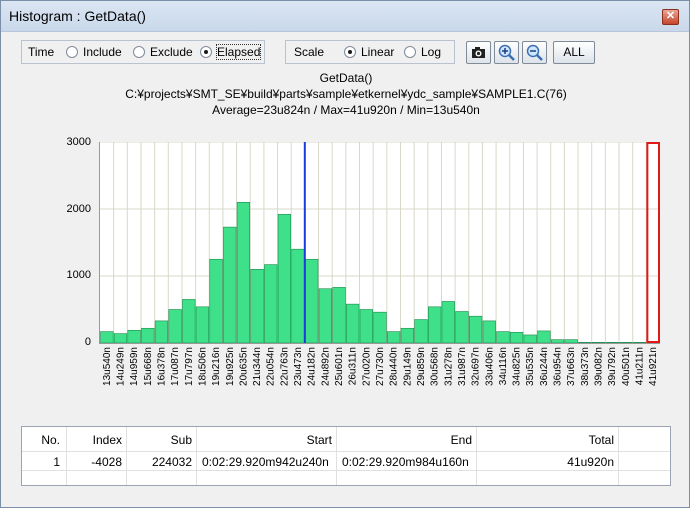 This screenshot has height=508, width=690. What do you see at coordinates (503, 366) in the screenshot?
I see `x-tick-label: 34u116n` at bounding box center [503, 366].